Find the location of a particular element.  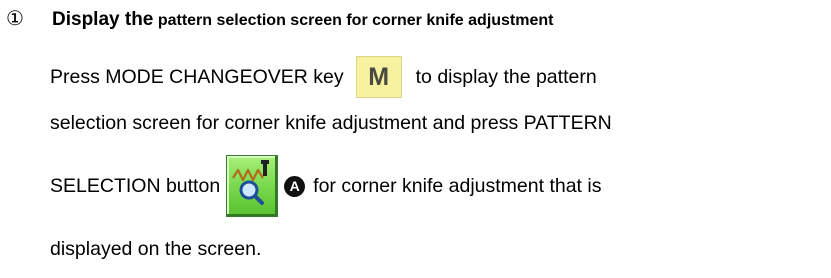

line1-text-after: to display the pattern is located at coordinates (506, 76).